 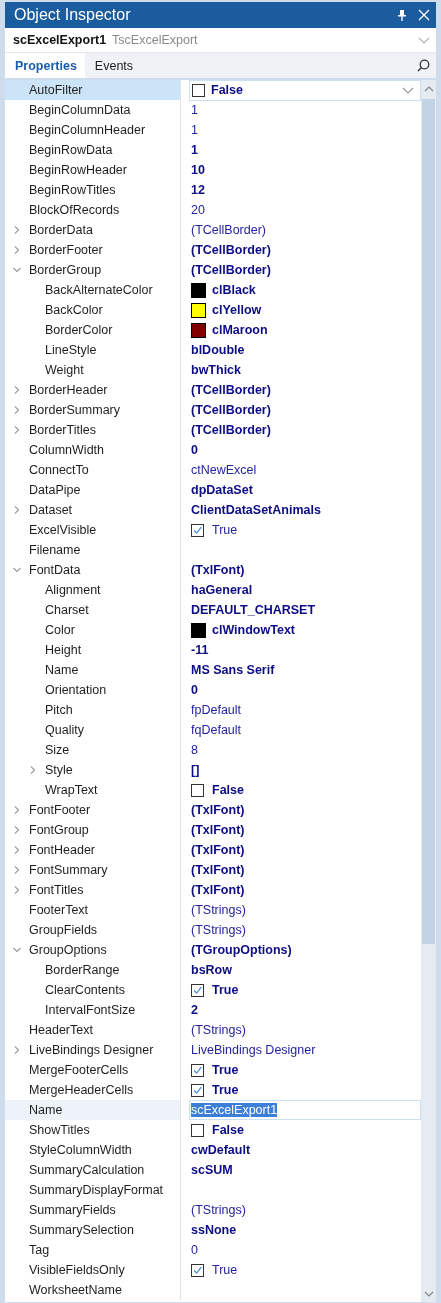 I want to click on property-name: Pitch, so click(x=93, y=710).